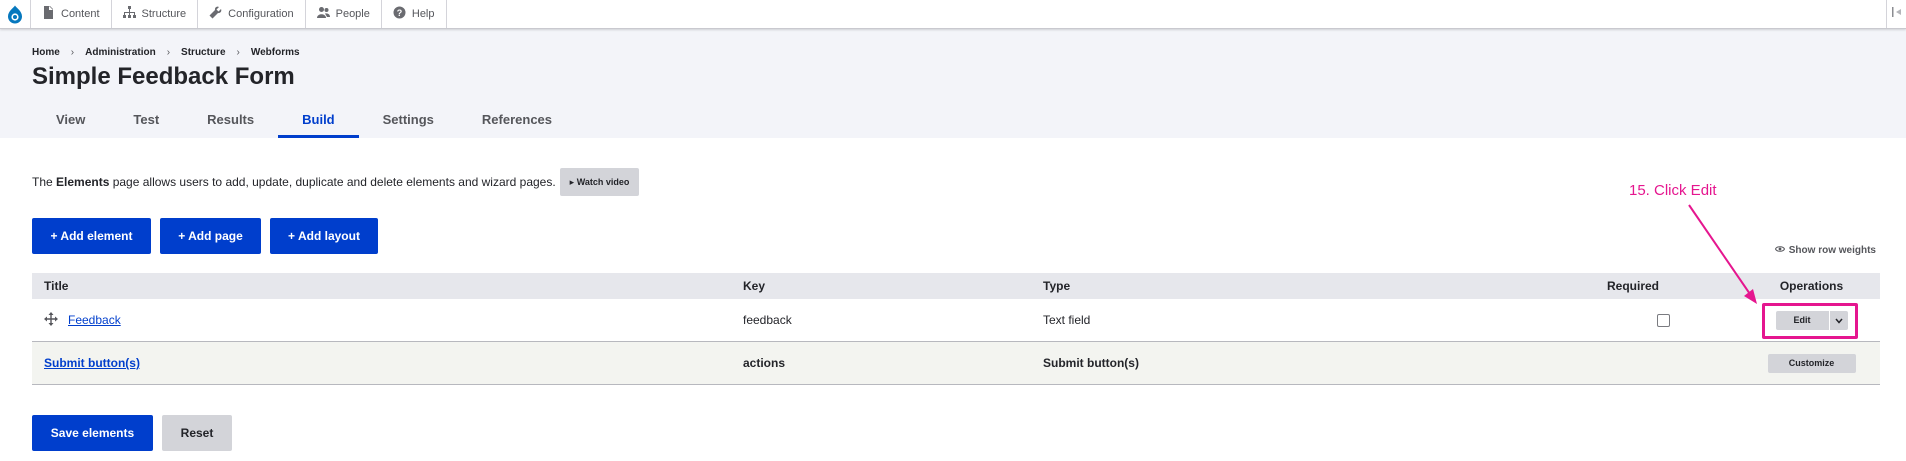 This screenshot has width=1906, height=461. What do you see at coordinates (164, 14) in the screenshot?
I see `toolbar-structure-label: Structure` at bounding box center [164, 14].